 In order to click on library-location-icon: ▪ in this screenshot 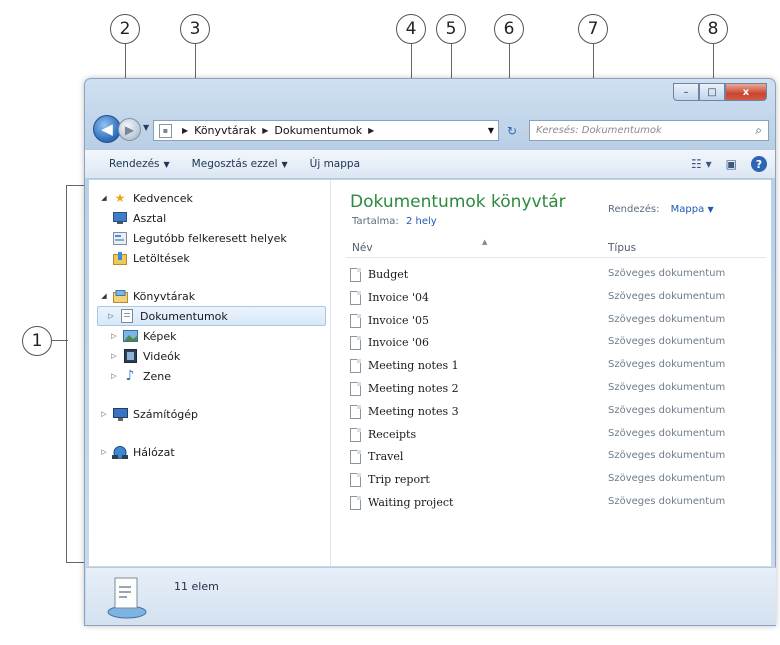, I will do `click(165, 130)`.